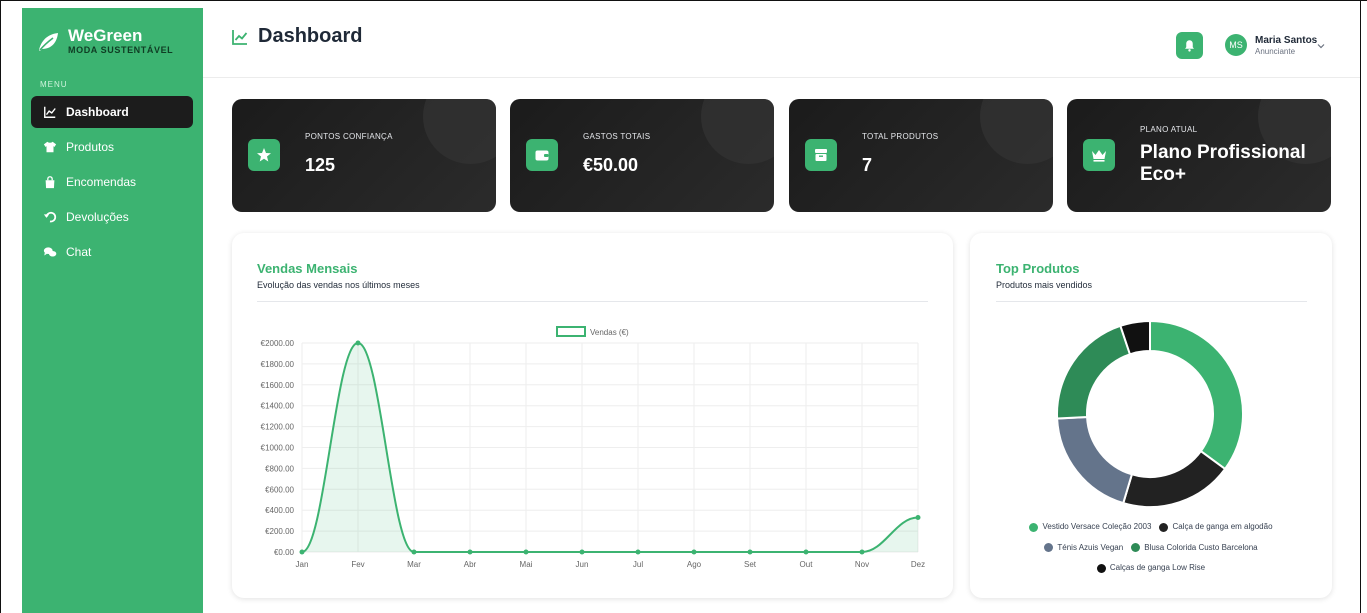 The width and height of the screenshot is (1367, 613). What do you see at coordinates (97, 217) in the screenshot?
I see `sidebar-item-label: Devoluções` at bounding box center [97, 217].